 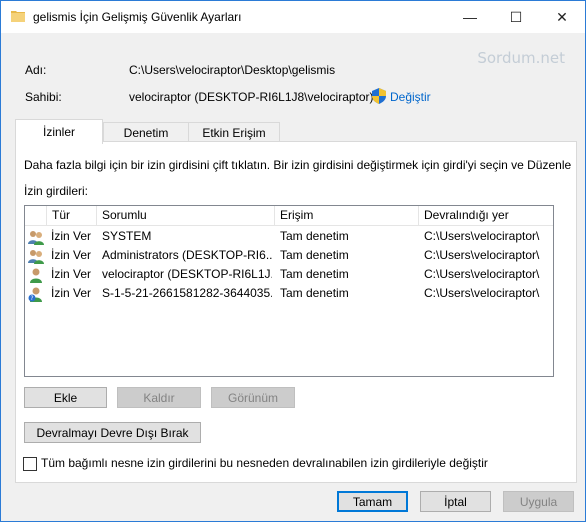 I want to click on cancel-button: İptal, so click(x=455, y=501).